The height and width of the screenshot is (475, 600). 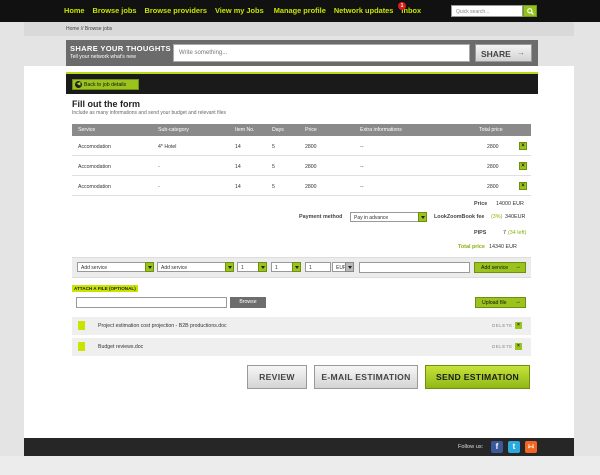 I want to click on back-to-job-details-button: ◀ Back to job details, so click(x=105, y=84).